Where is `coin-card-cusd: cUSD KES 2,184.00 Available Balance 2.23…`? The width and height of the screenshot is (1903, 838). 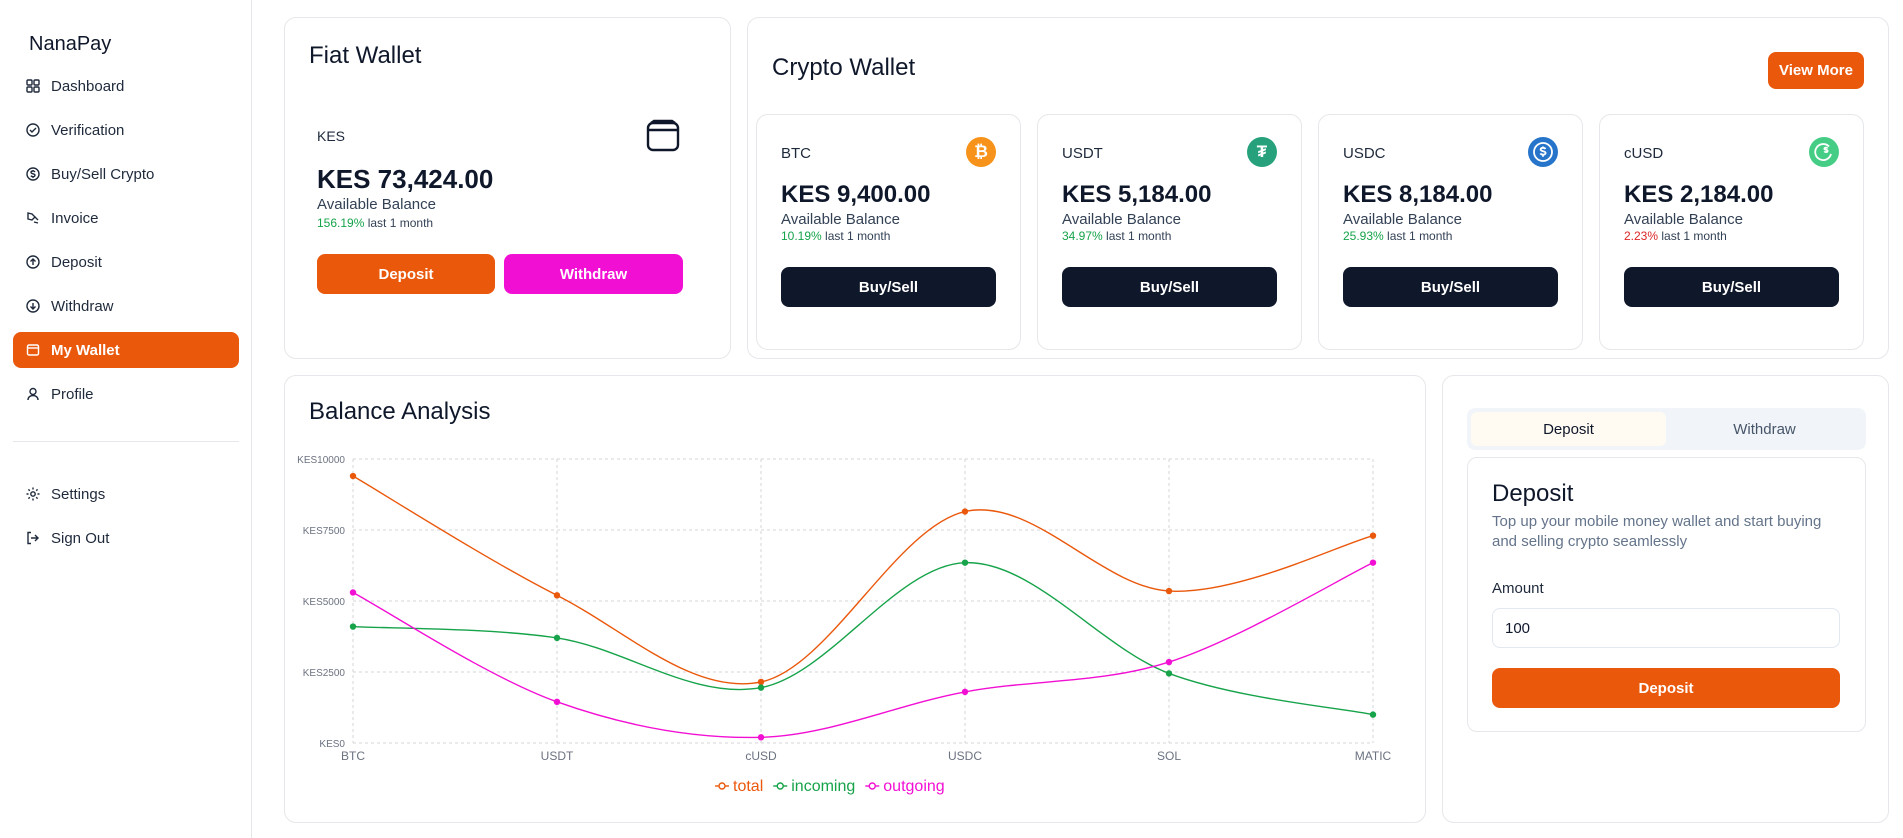
coin-card-cusd: cUSD KES 2,184.00 Available Balance 2.23… is located at coordinates (1731, 232).